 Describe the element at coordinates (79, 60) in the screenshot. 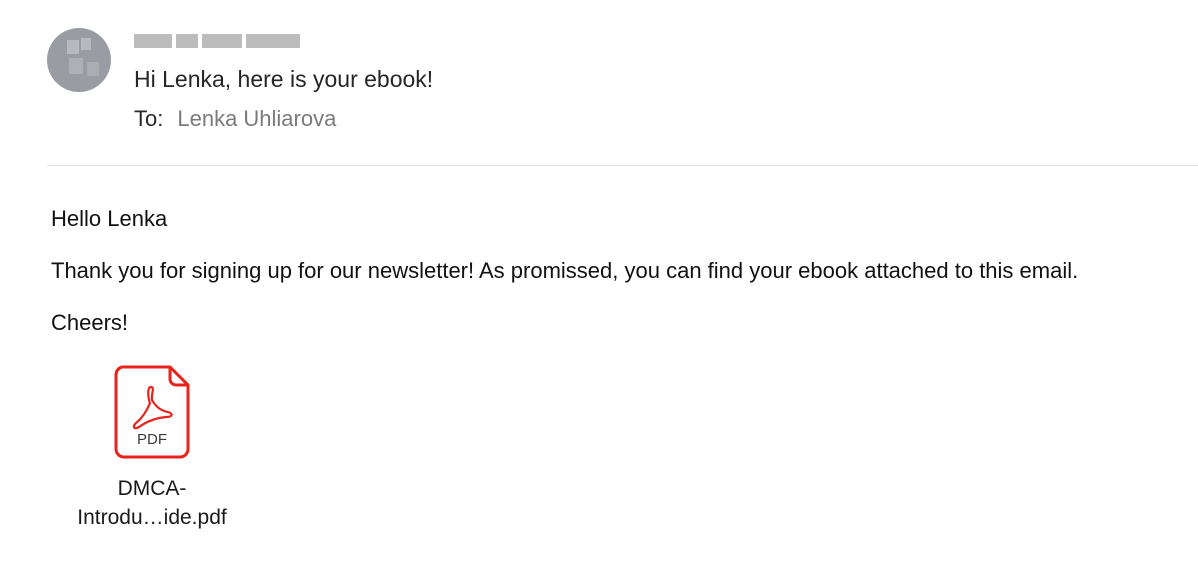

I see `sender-avatar` at that location.